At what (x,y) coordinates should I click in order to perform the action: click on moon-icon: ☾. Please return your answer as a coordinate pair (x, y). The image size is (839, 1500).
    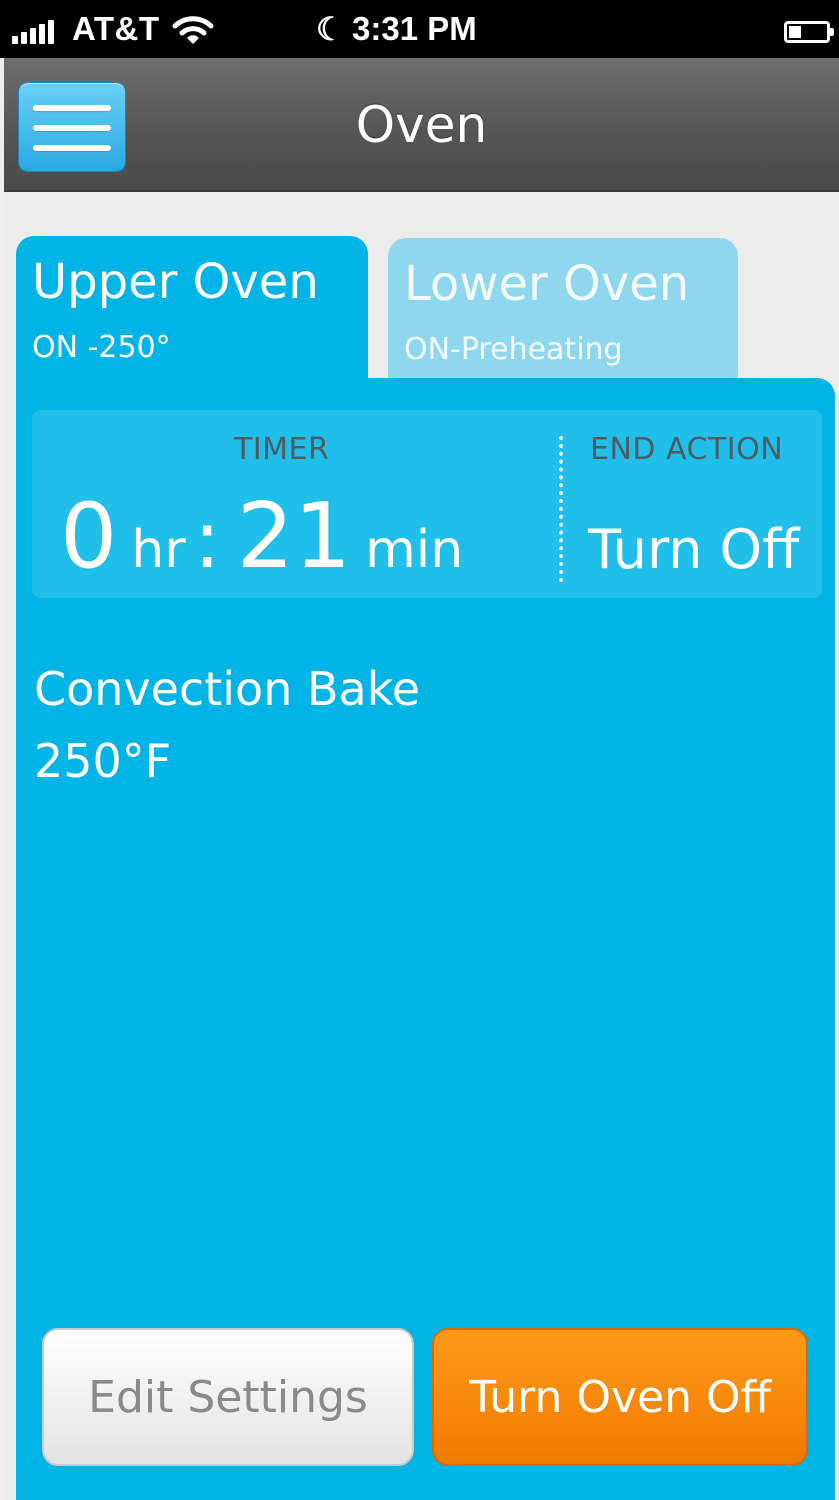
    Looking at the image, I should click on (330, 29).